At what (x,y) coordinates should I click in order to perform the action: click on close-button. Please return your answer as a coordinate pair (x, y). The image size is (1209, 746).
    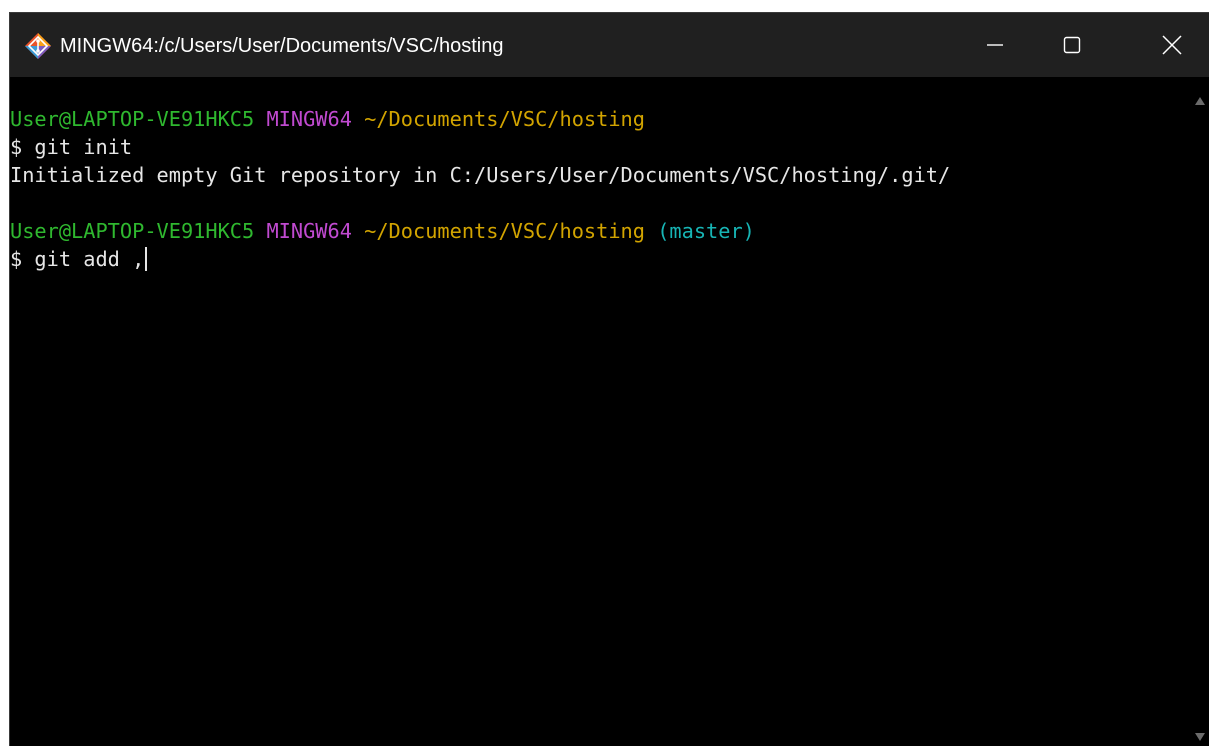
    Looking at the image, I should click on (1172, 45).